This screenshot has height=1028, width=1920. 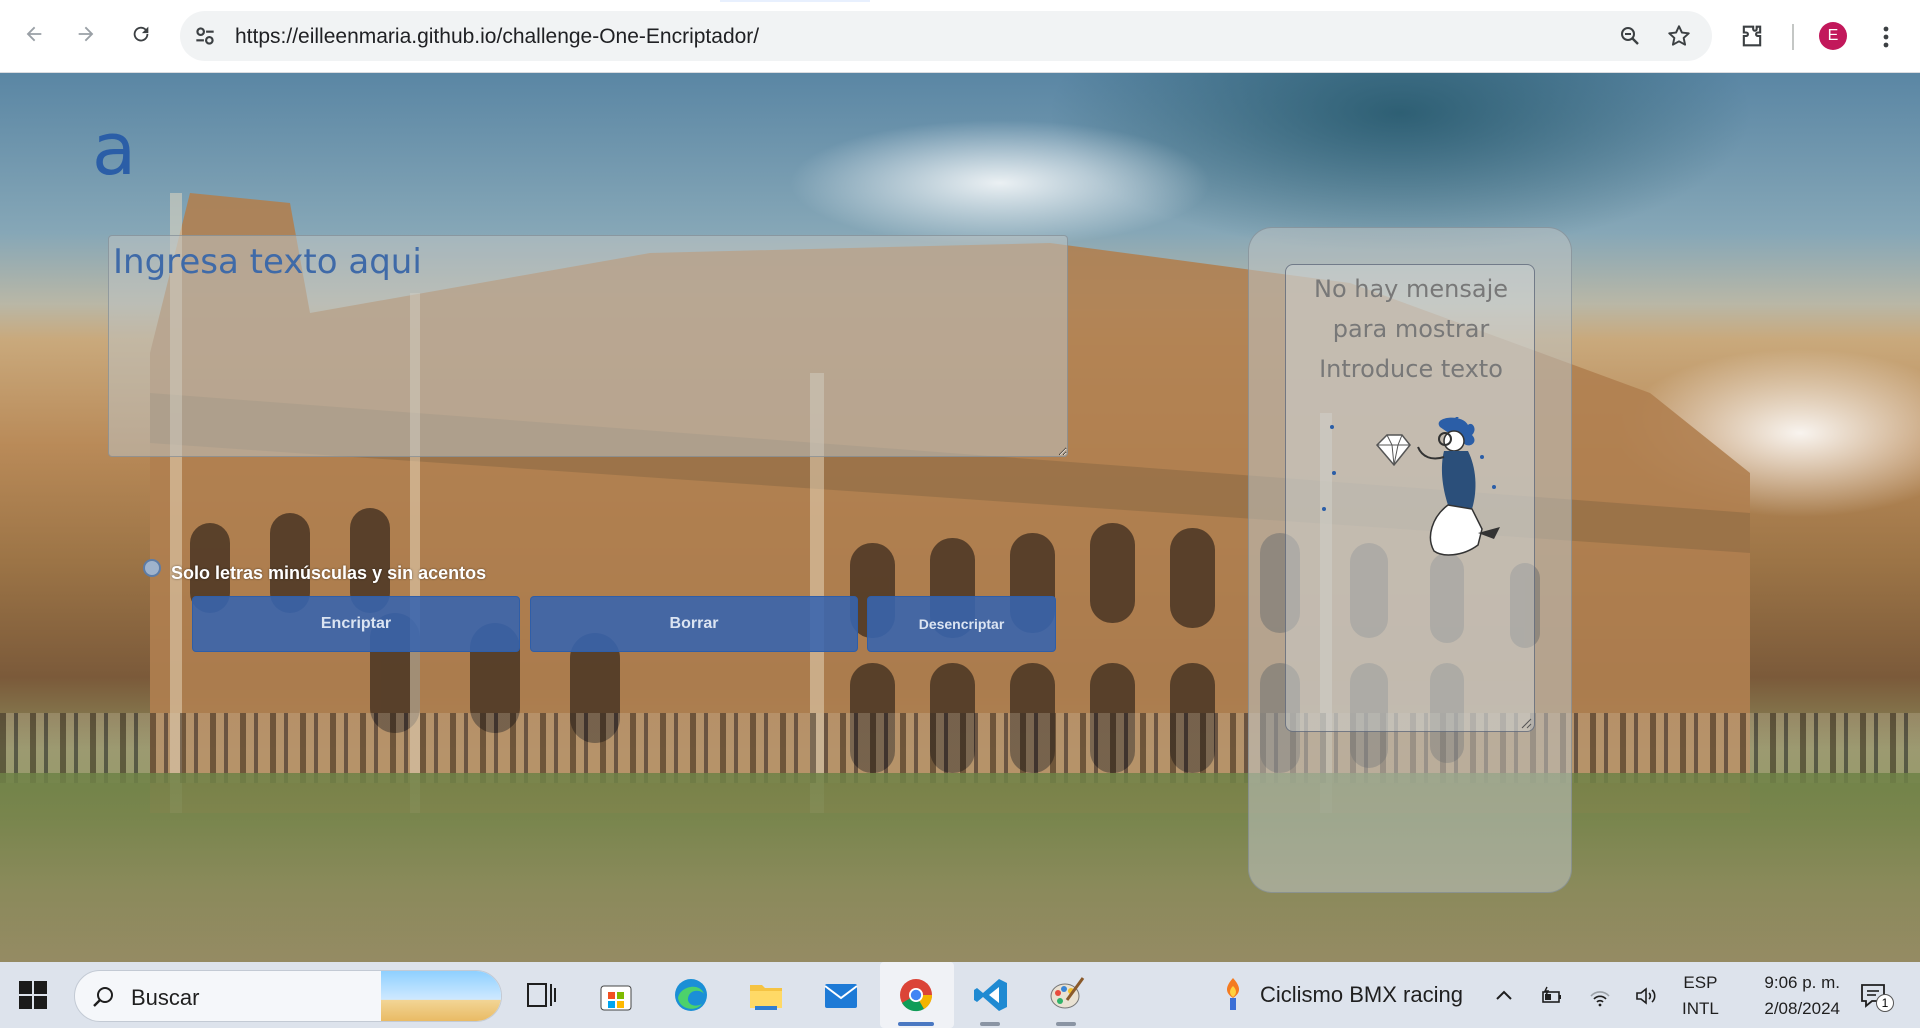 What do you see at coordinates (441, 996) in the screenshot?
I see `island-search-highlight` at bounding box center [441, 996].